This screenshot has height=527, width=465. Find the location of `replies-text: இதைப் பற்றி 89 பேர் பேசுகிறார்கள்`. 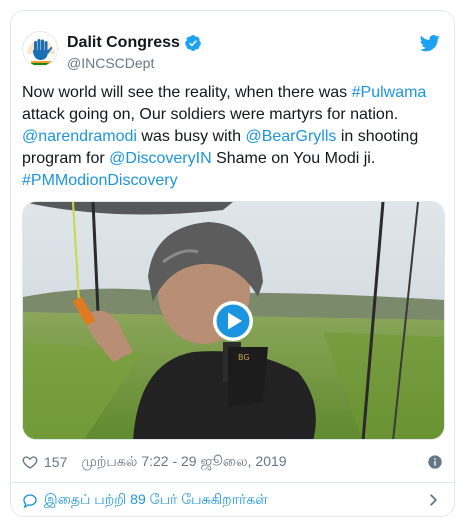

replies-text: இதைப் பற்றி 89 பேர் பேசுகிறார்கள் is located at coordinates (156, 500).